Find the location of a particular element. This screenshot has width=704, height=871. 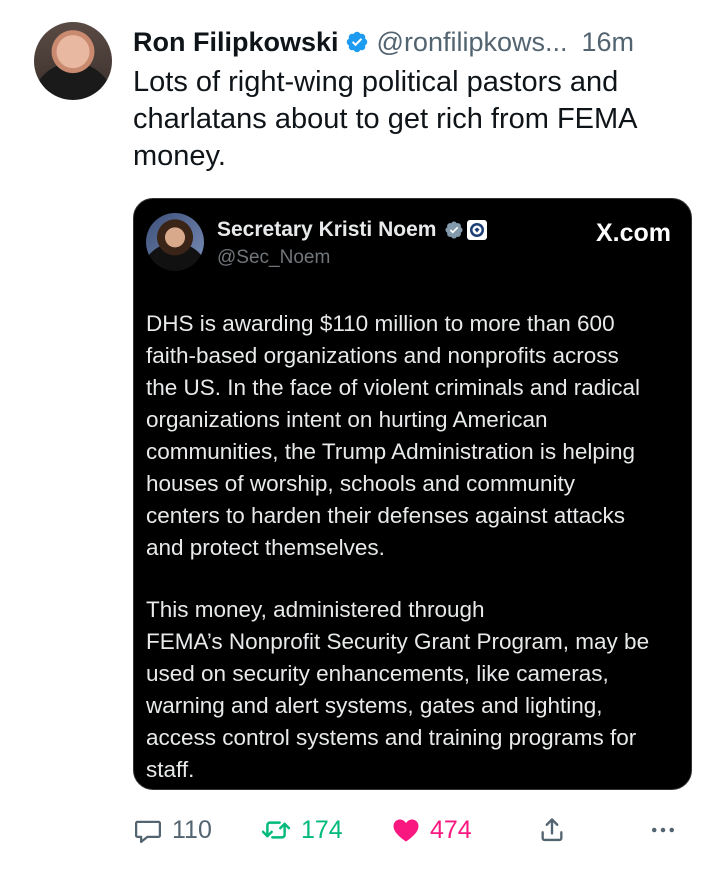

timestamp: 16m is located at coordinates (608, 42).